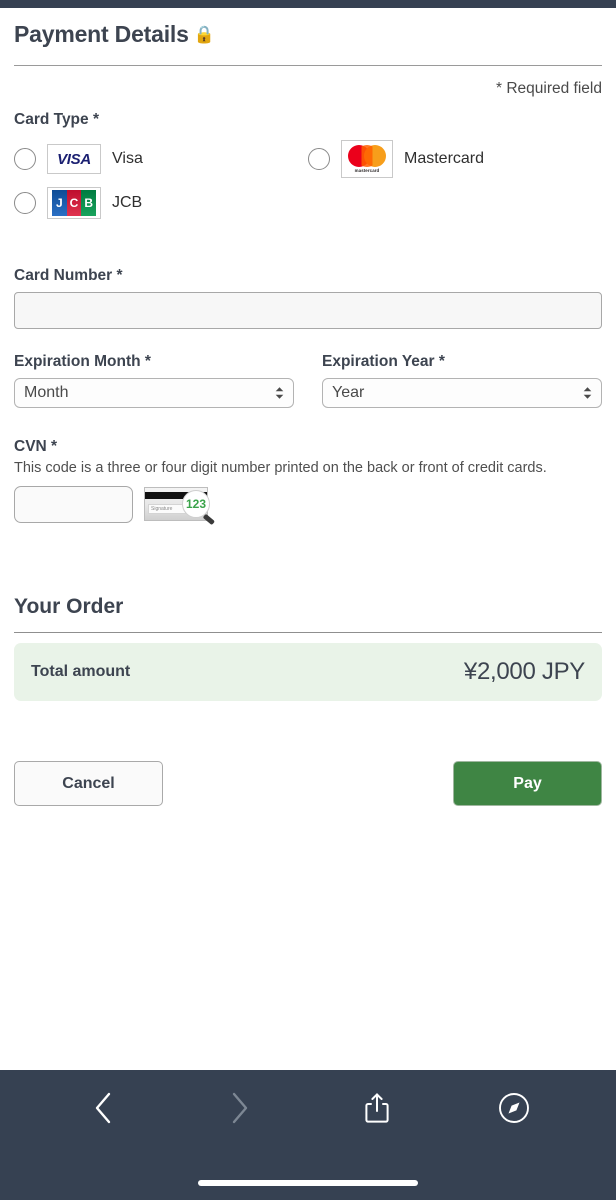 Image resolution: width=616 pixels, height=1200 pixels. I want to click on chevron-right-icon, so click(239, 1108).